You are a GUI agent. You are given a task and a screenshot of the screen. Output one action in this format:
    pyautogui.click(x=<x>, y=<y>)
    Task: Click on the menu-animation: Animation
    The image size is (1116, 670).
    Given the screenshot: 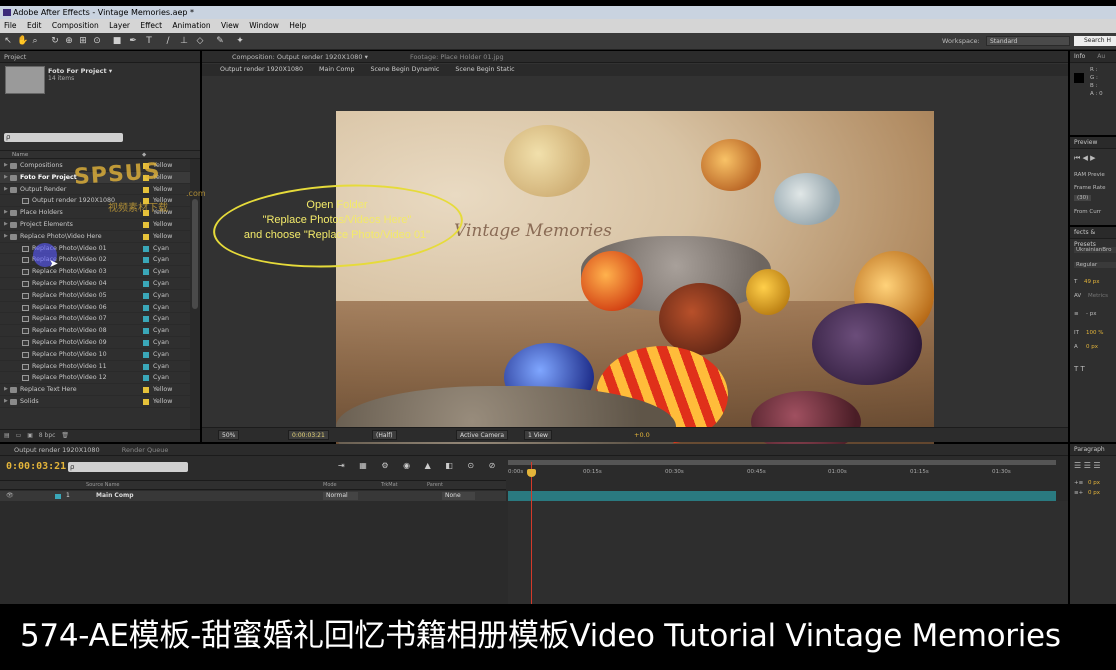 What is the action you would take?
    pyautogui.click(x=191, y=26)
    